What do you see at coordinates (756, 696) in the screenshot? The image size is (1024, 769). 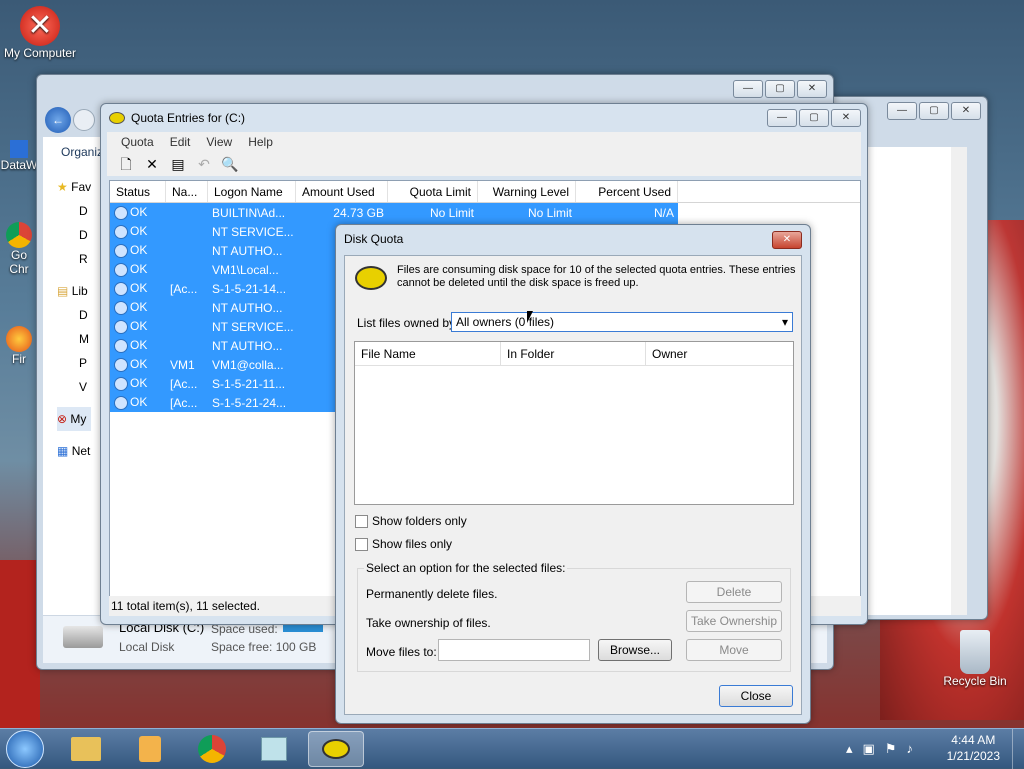 I see `close-button: Close` at bounding box center [756, 696].